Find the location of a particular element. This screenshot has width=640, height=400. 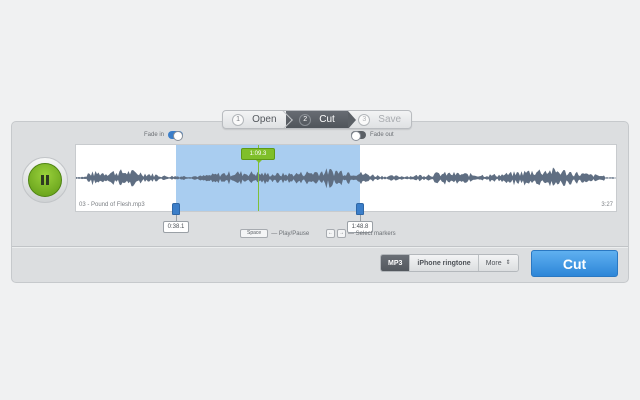

step-number: 3 is located at coordinates (364, 119).